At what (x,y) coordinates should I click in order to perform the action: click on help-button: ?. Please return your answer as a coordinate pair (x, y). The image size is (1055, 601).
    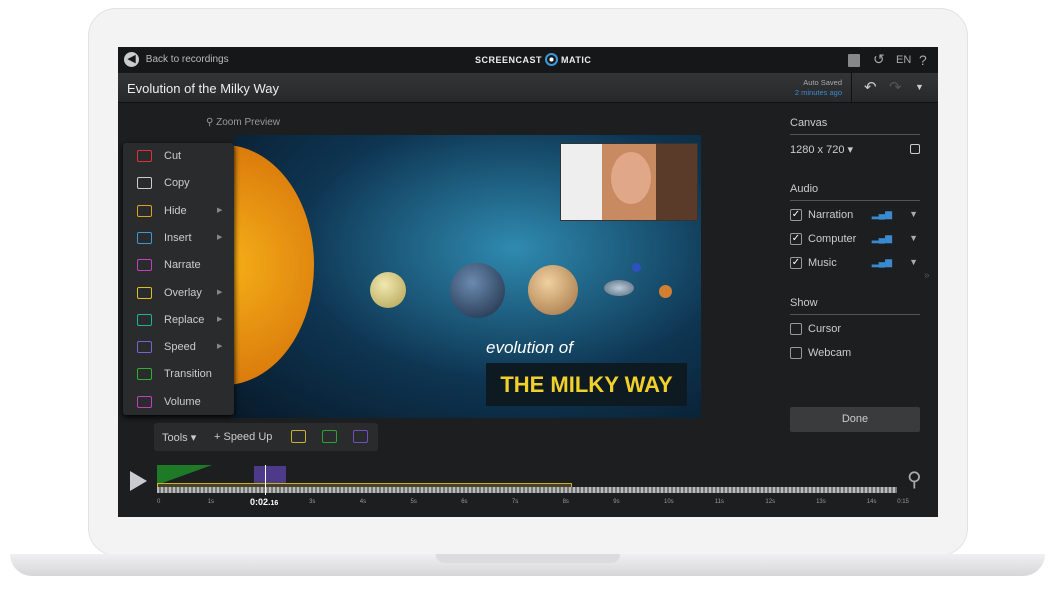
    Looking at the image, I should click on (923, 60).